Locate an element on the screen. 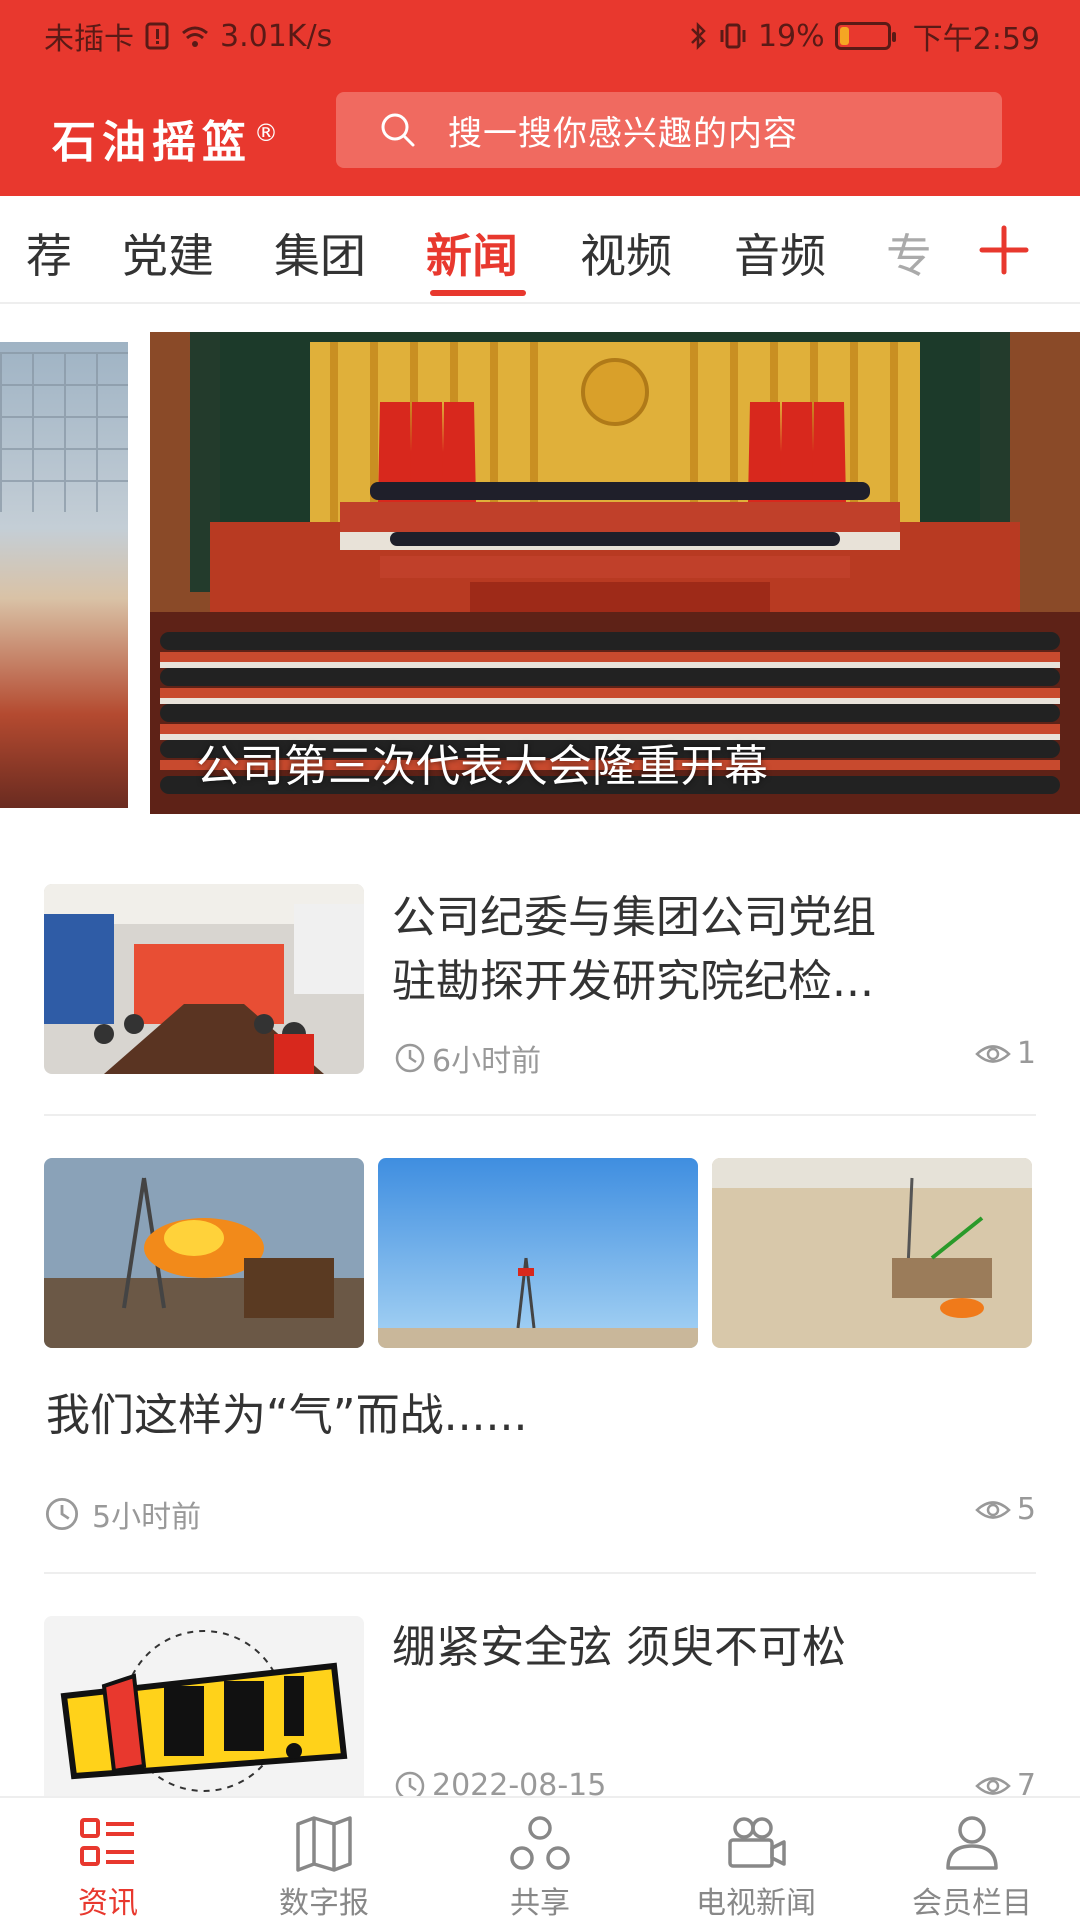  news-item-3-image is located at coordinates (204, 1706).